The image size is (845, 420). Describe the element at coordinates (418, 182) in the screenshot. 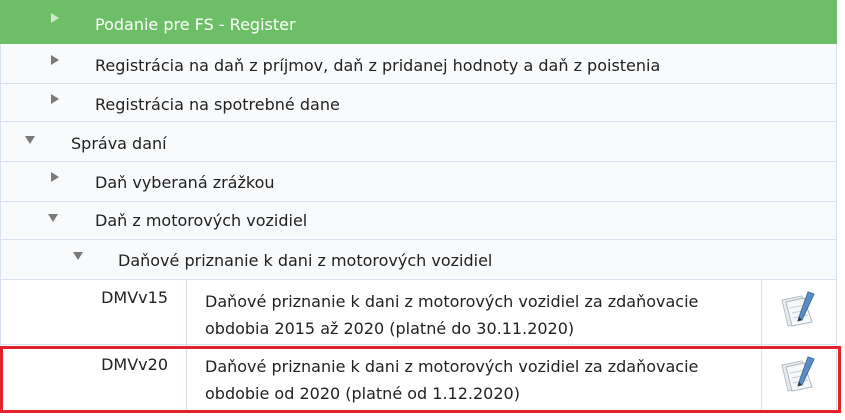

I see `tree-item-dan-zrazkou: Daň vyberaná zrážkou` at that location.